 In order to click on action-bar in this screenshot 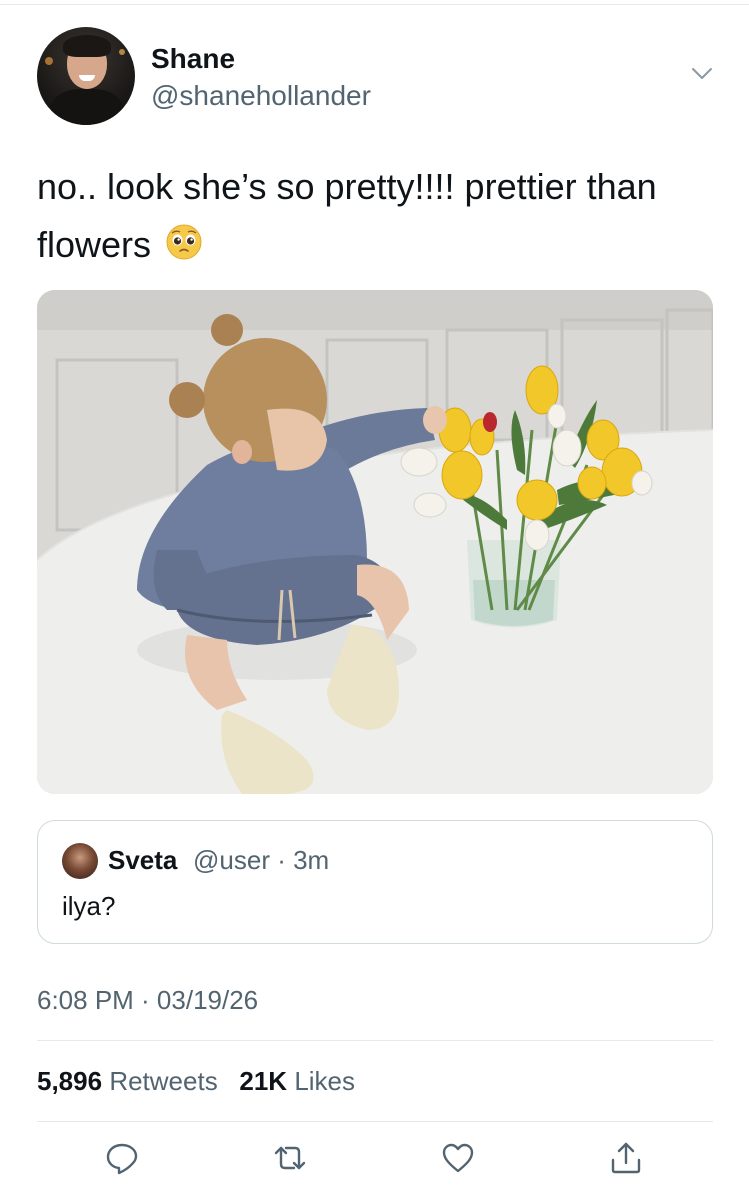, I will do `click(374, 1160)`.